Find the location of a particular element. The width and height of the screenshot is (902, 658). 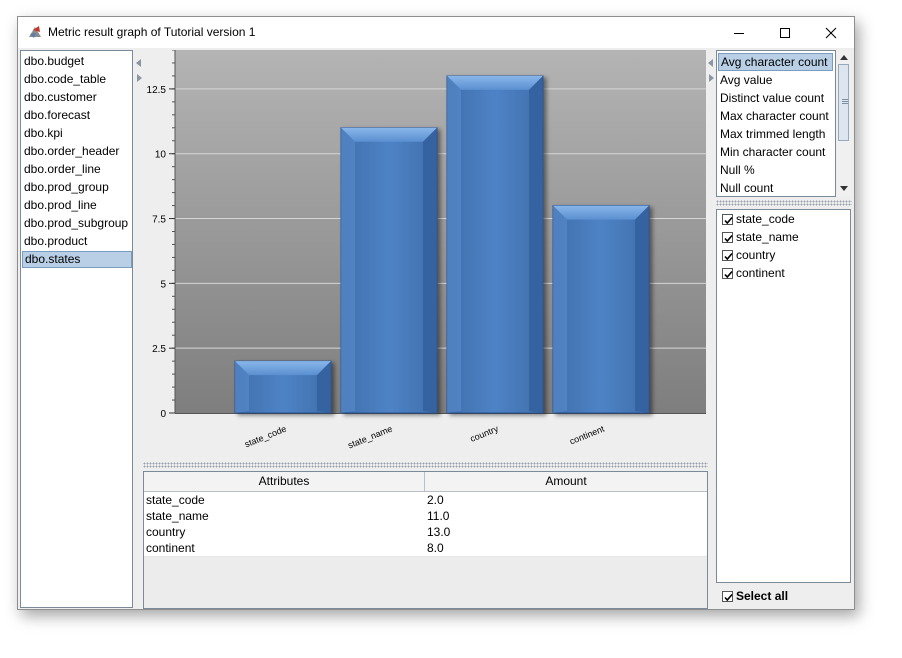

app-logo-icon is located at coordinates (35, 32).